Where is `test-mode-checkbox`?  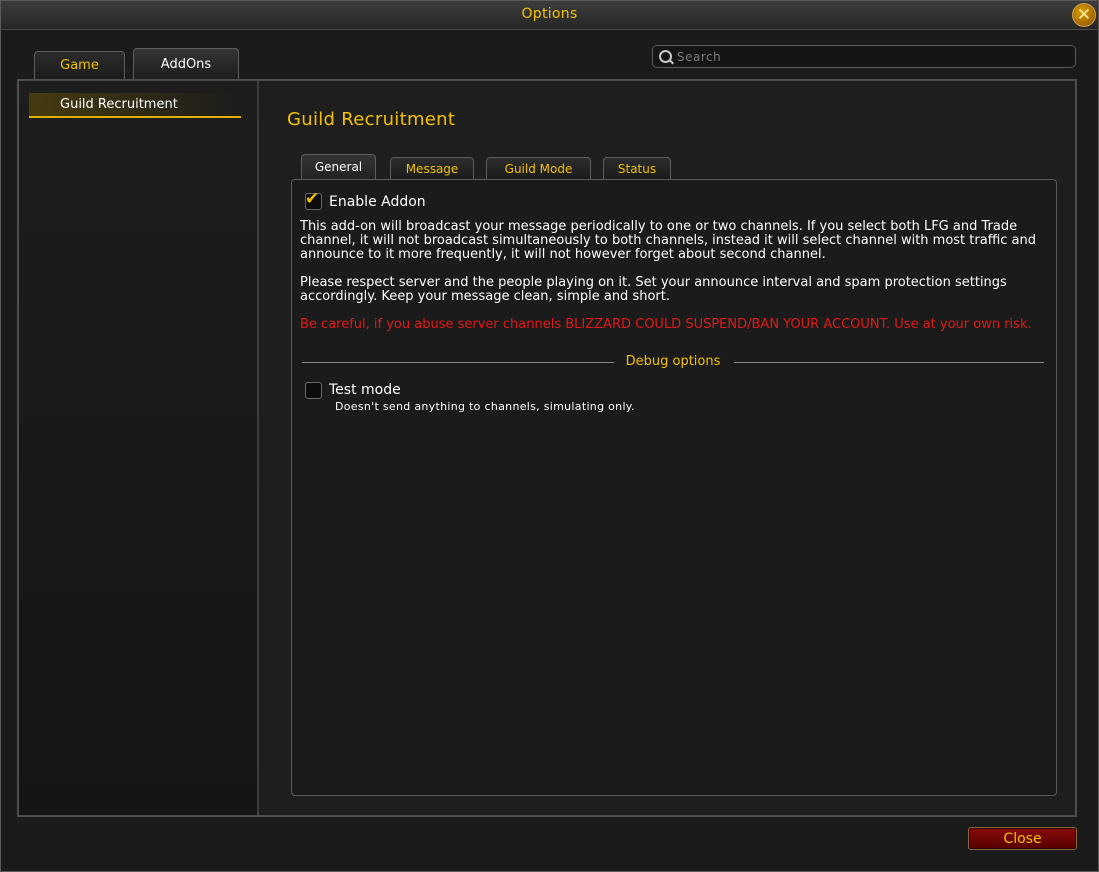 test-mode-checkbox is located at coordinates (313, 390).